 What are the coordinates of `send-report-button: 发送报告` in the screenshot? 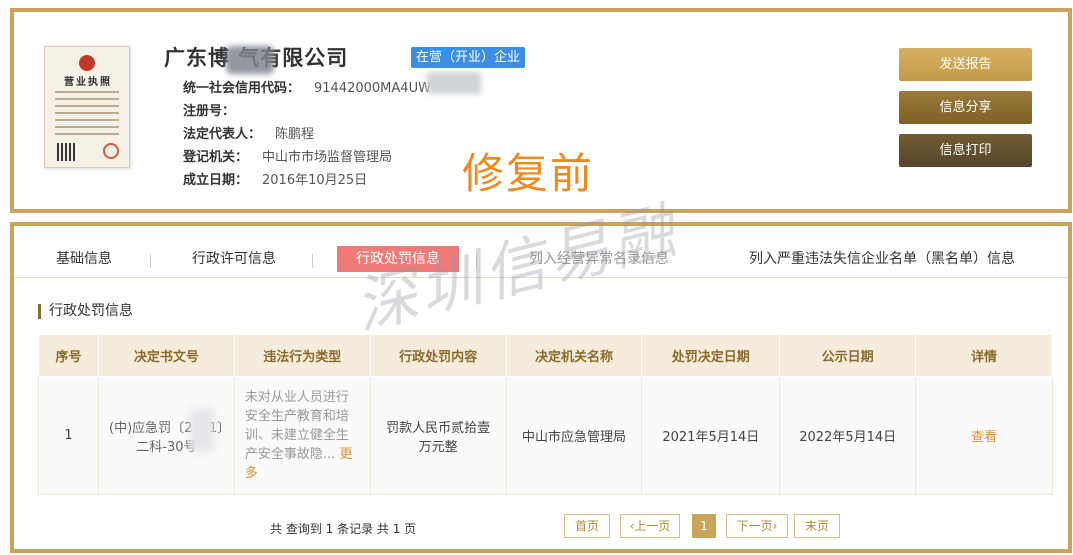 It's located at (965, 64).